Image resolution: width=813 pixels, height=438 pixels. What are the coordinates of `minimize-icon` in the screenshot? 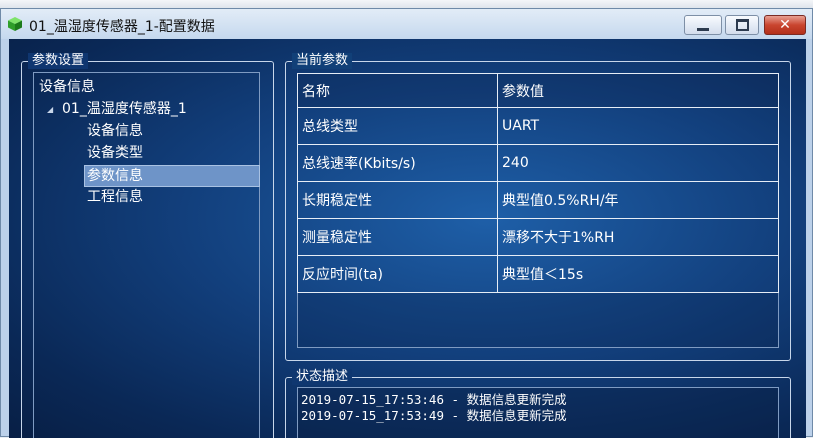 It's located at (703, 29).